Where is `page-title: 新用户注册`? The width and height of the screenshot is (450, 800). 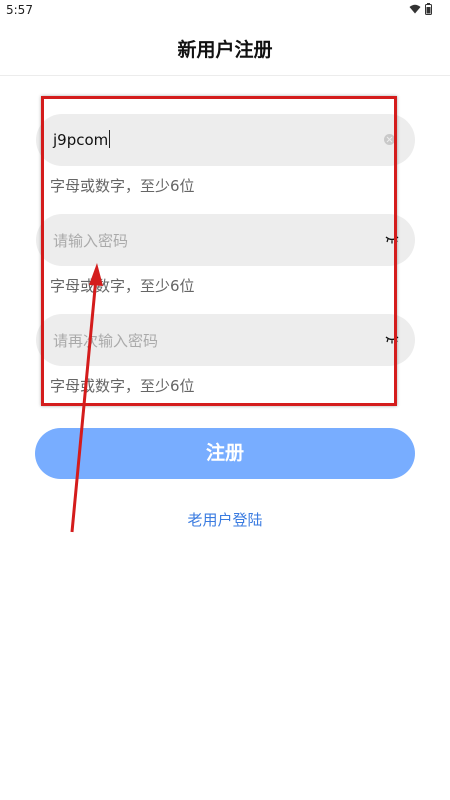 page-title: 新用户注册 is located at coordinates (225, 50).